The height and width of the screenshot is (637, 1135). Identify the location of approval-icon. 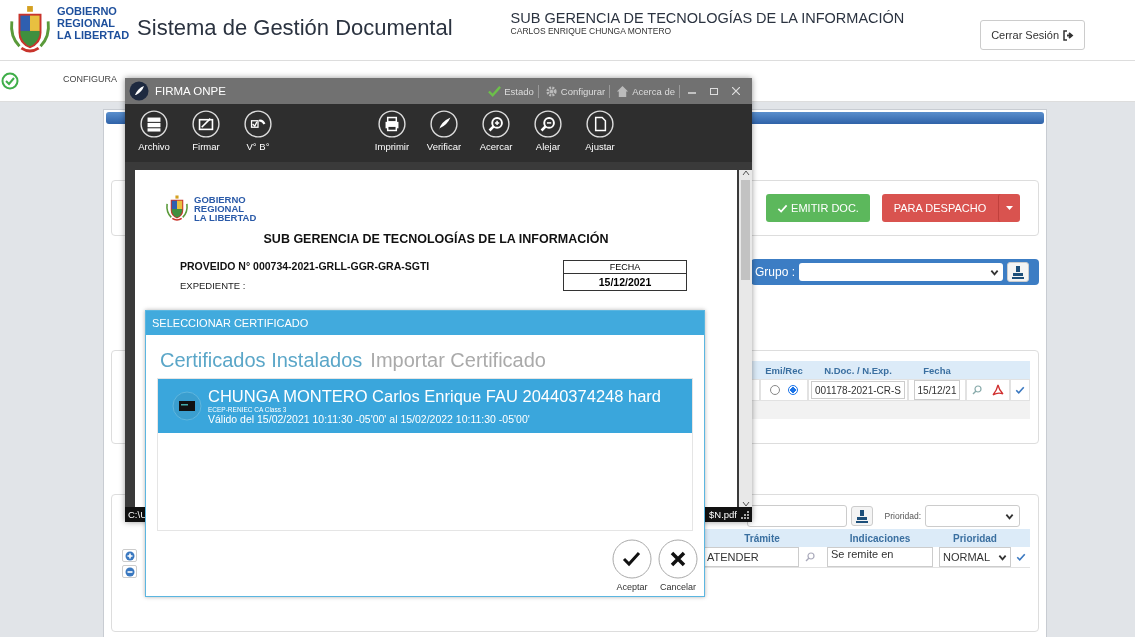
(258, 124).